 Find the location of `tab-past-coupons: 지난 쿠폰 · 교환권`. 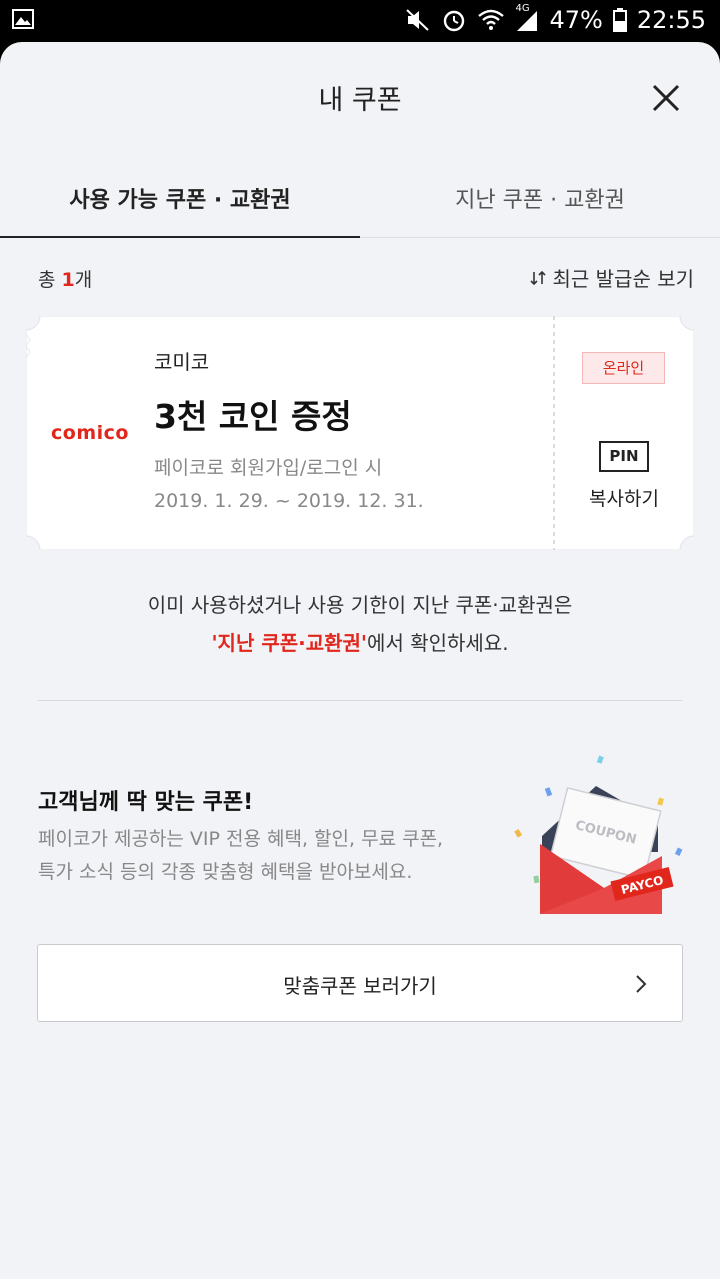

tab-past-coupons: 지난 쿠폰 · 교환권 is located at coordinates (540, 195).